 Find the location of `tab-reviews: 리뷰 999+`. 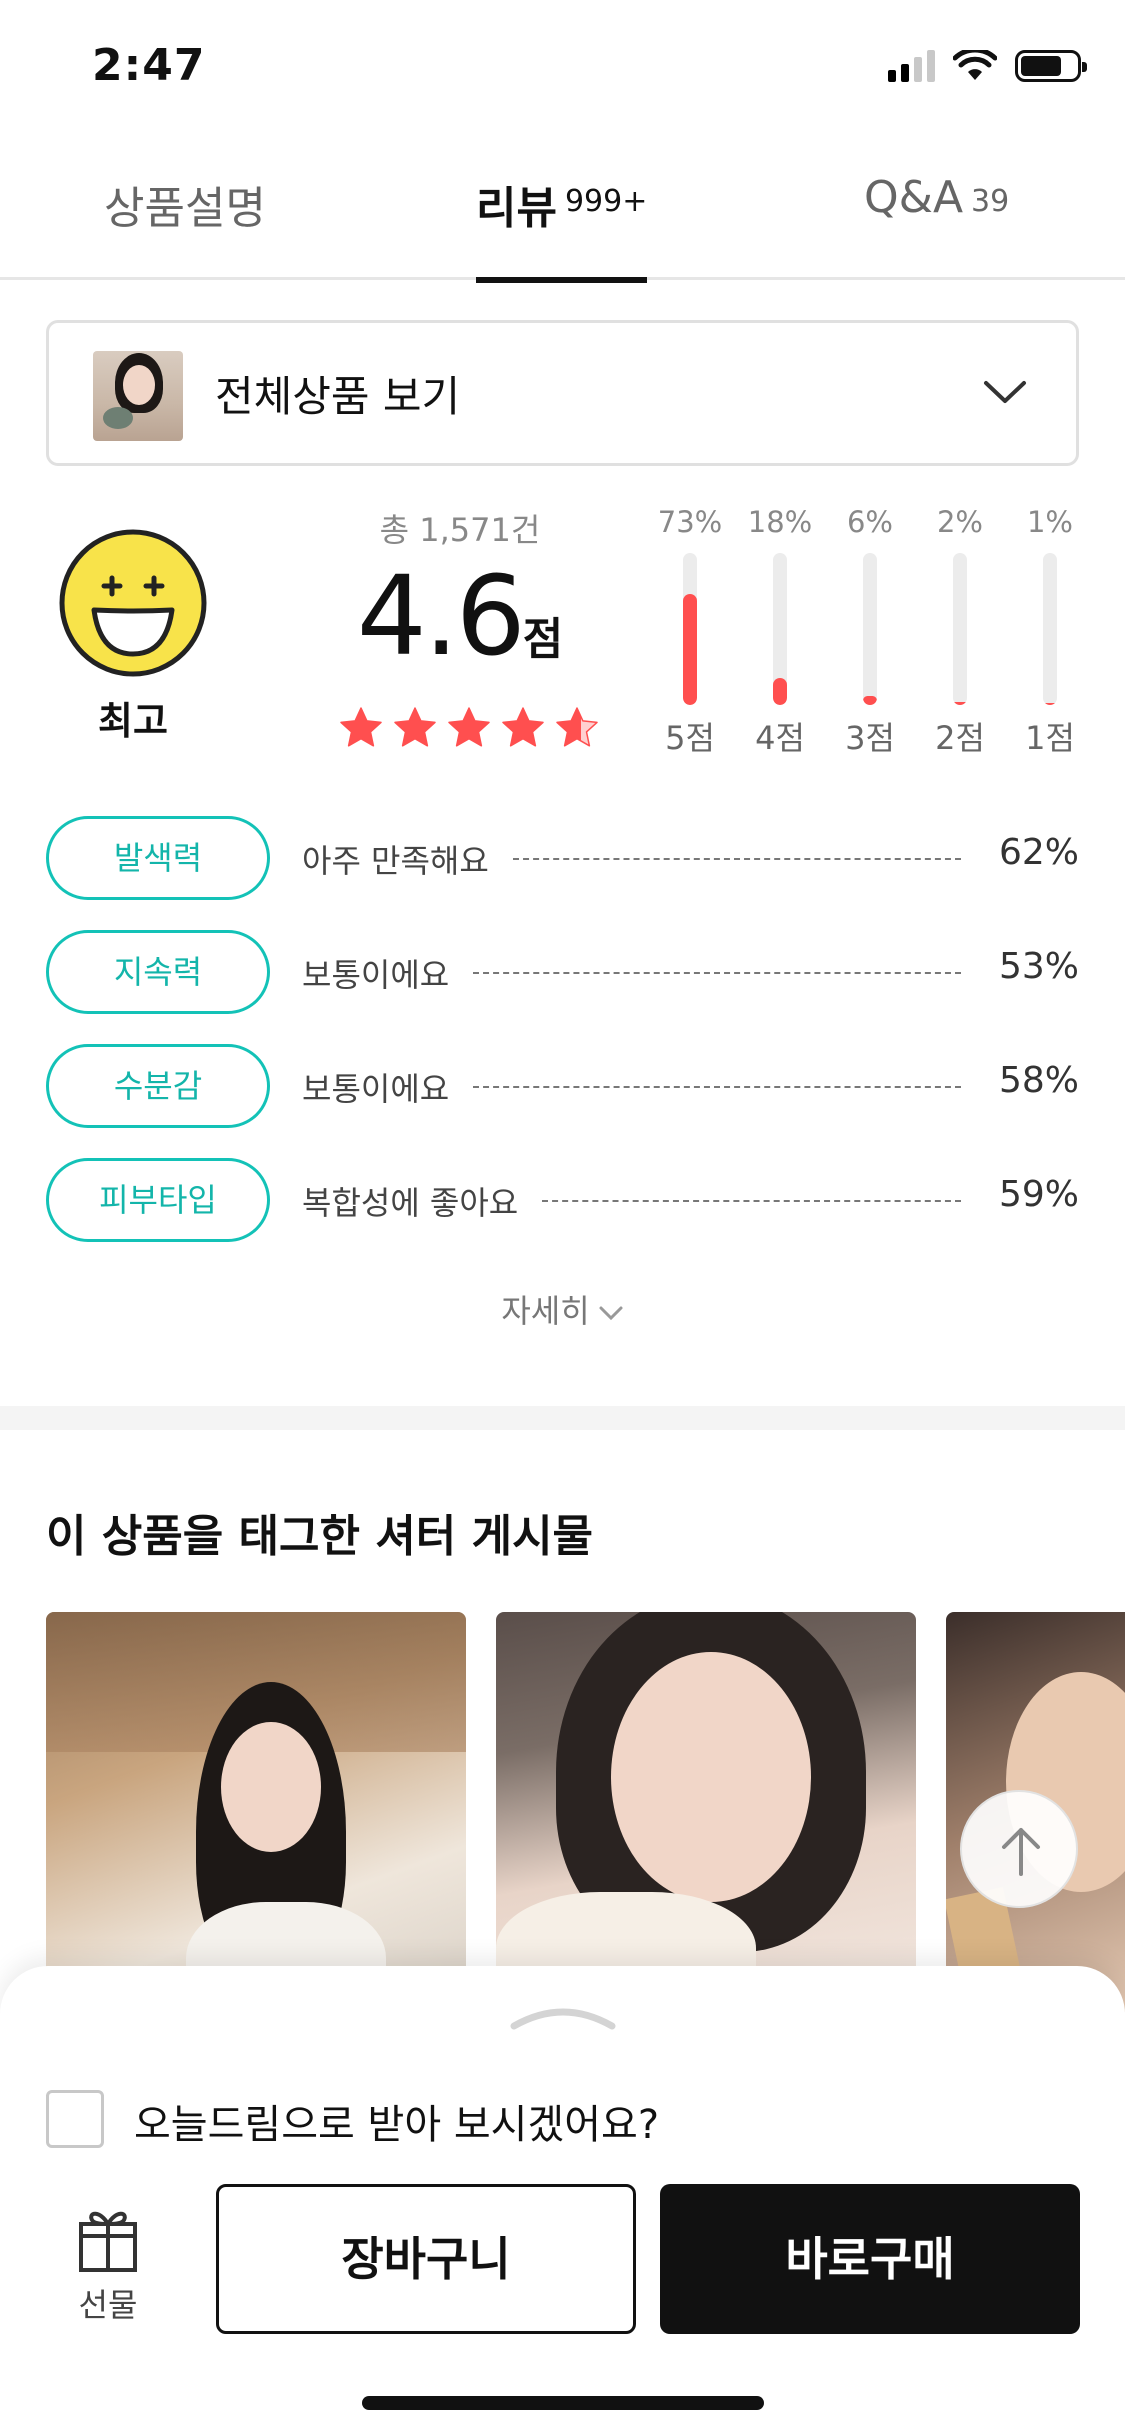

tab-reviews: 리뷰 999+ is located at coordinates (562, 227).